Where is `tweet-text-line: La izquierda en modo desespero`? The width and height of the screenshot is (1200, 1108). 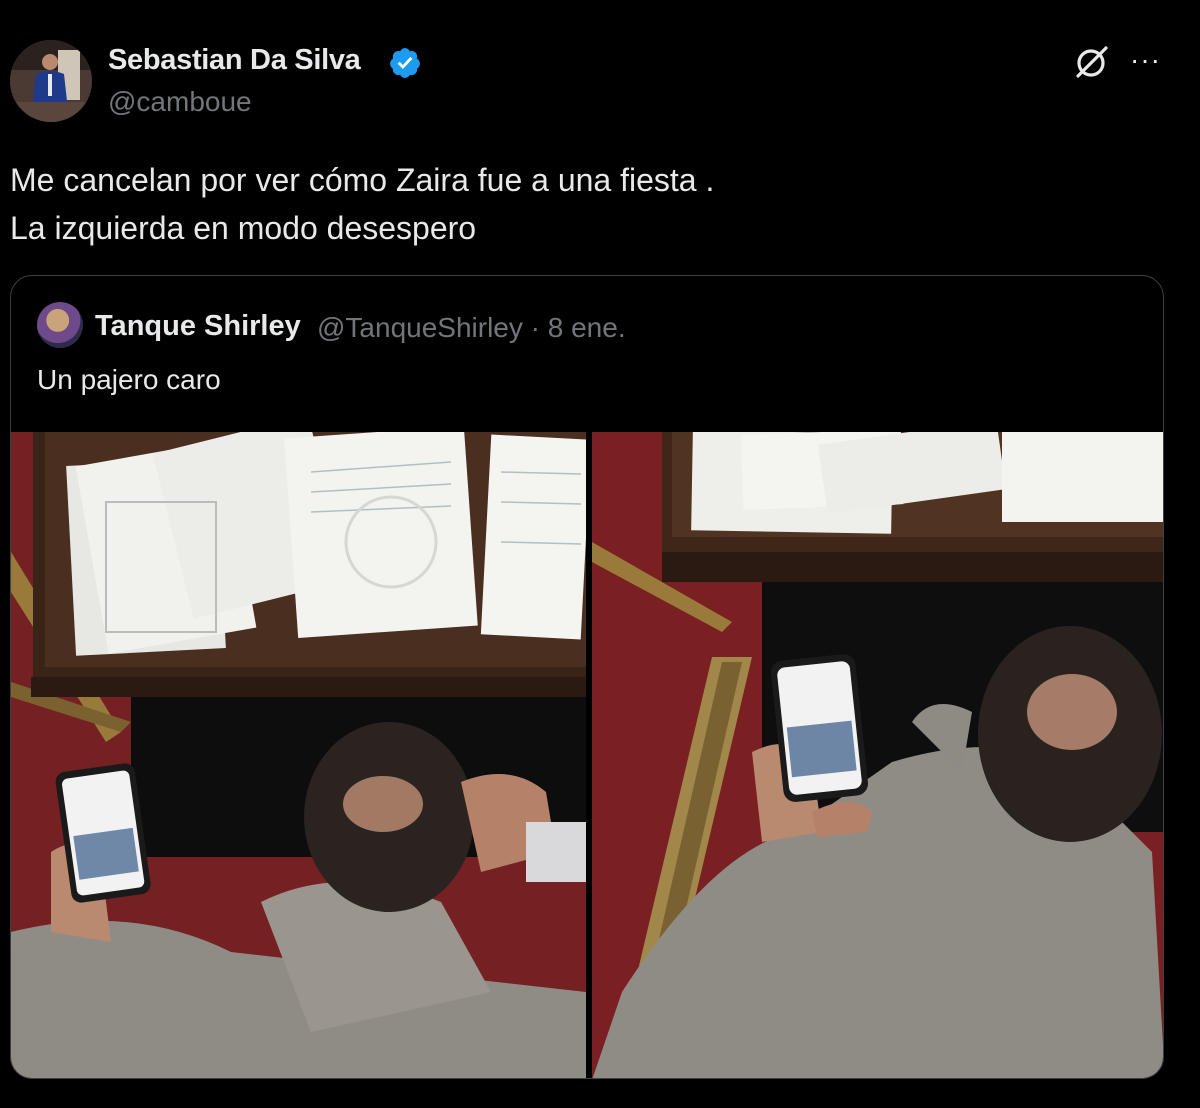
tweet-text-line: La izquierda en modo desespero is located at coordinates (243, 228).